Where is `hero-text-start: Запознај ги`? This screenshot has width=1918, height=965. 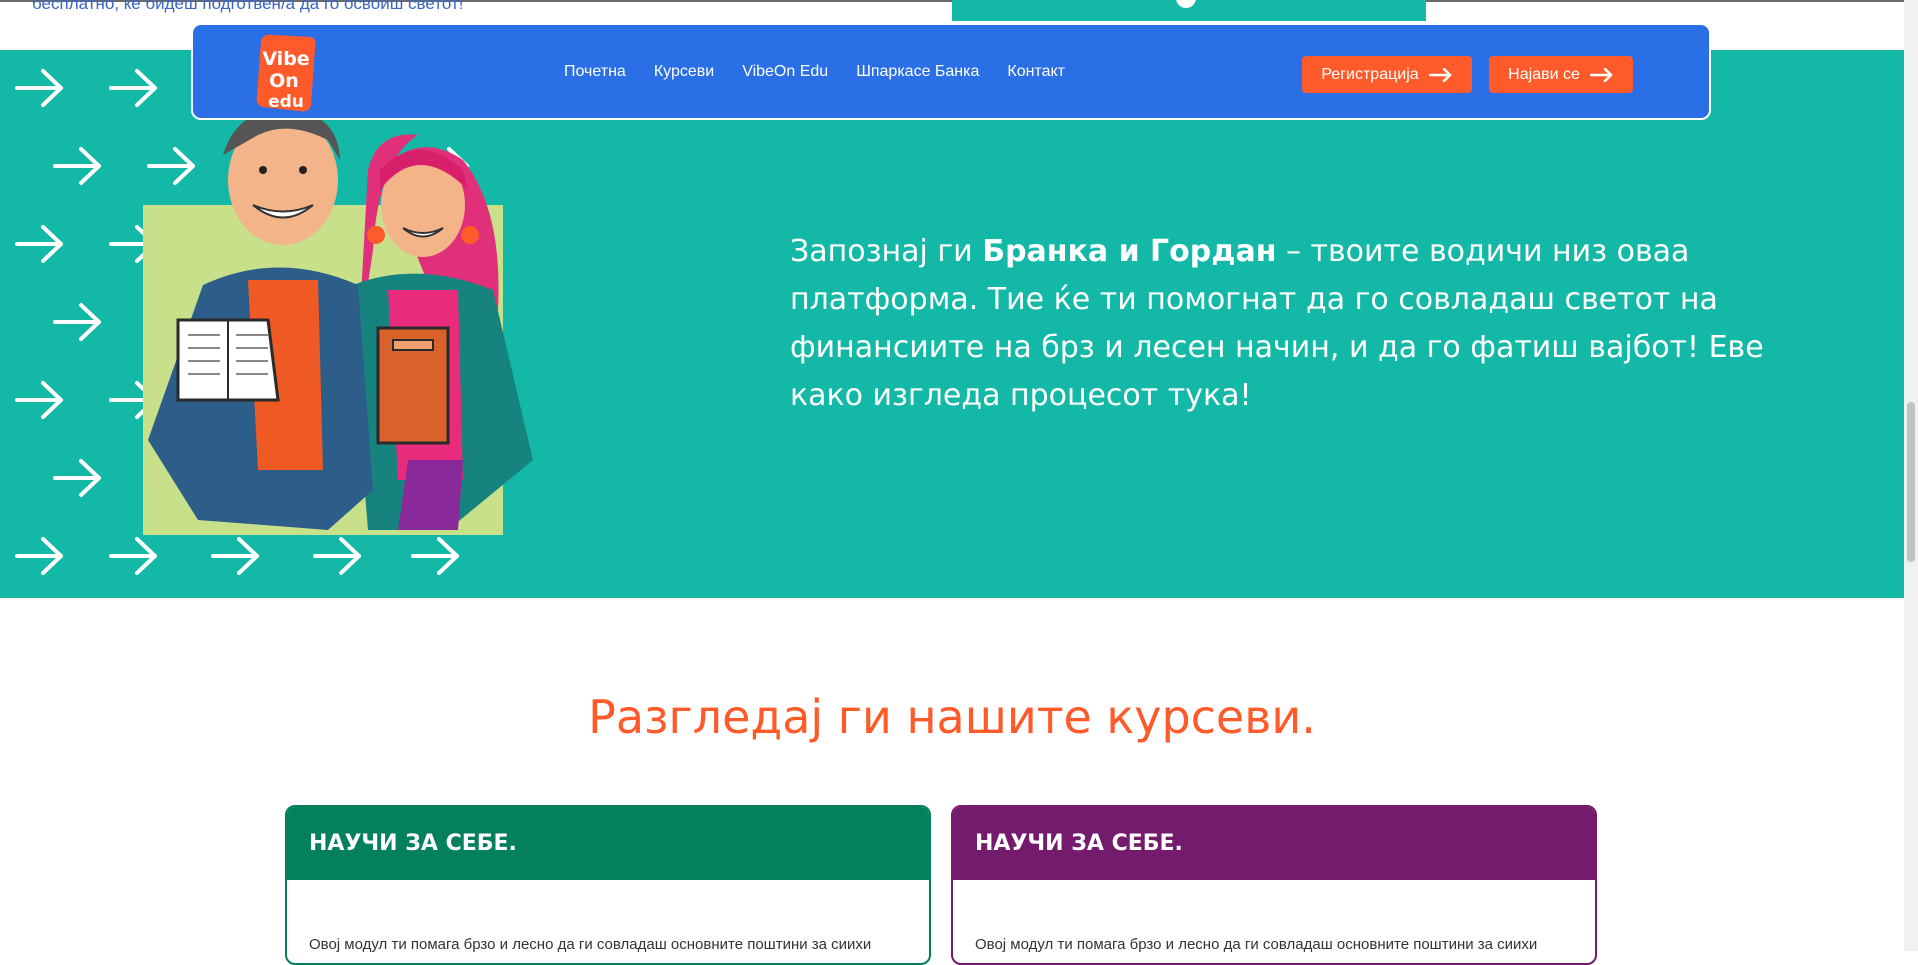 hero-text-start: Запознај ги is located at coordinates (886, 251).